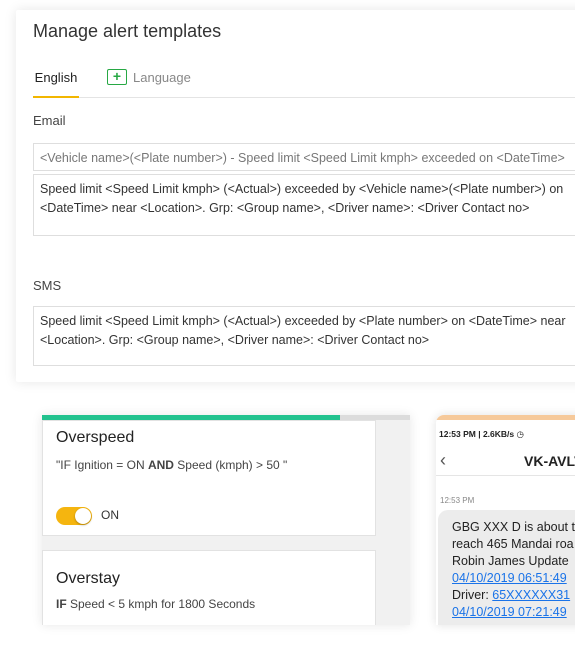 This screenshot has height=645, width=575. What do you see at coordinates (160, 465) in the screenshot?
I see `rule-keyword: AND` at bounding box center [160, 465].